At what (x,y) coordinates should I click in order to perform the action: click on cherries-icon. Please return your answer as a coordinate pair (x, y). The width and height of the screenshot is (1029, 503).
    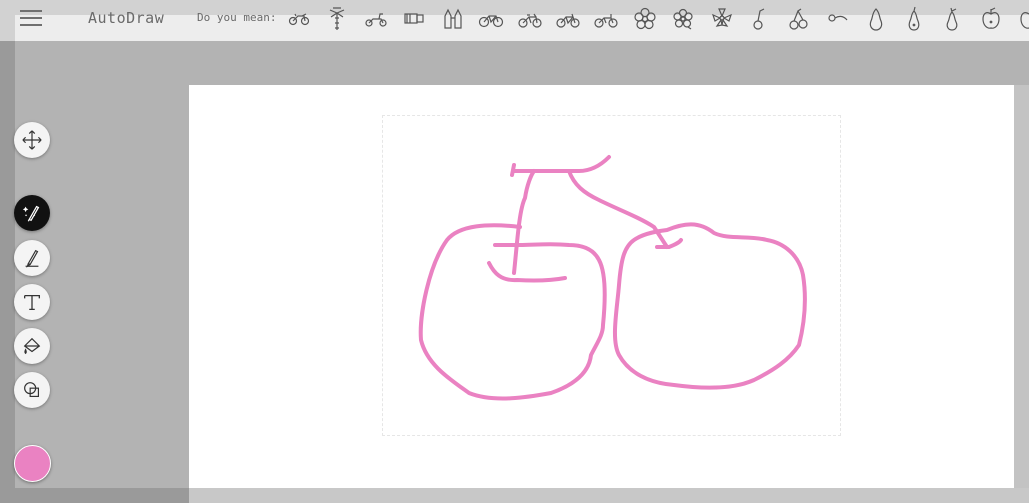
    Looking at the image, I should click on (798, 19).